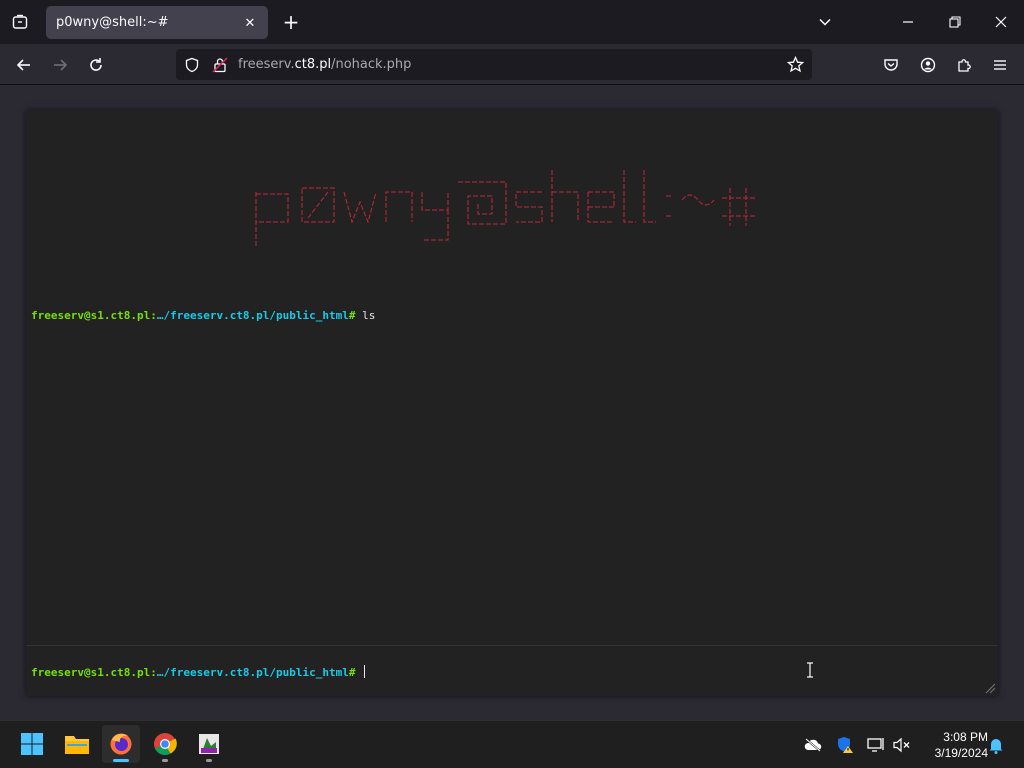 The image size is (1024, 768). I want to click on app-icon, so click(209, 744).